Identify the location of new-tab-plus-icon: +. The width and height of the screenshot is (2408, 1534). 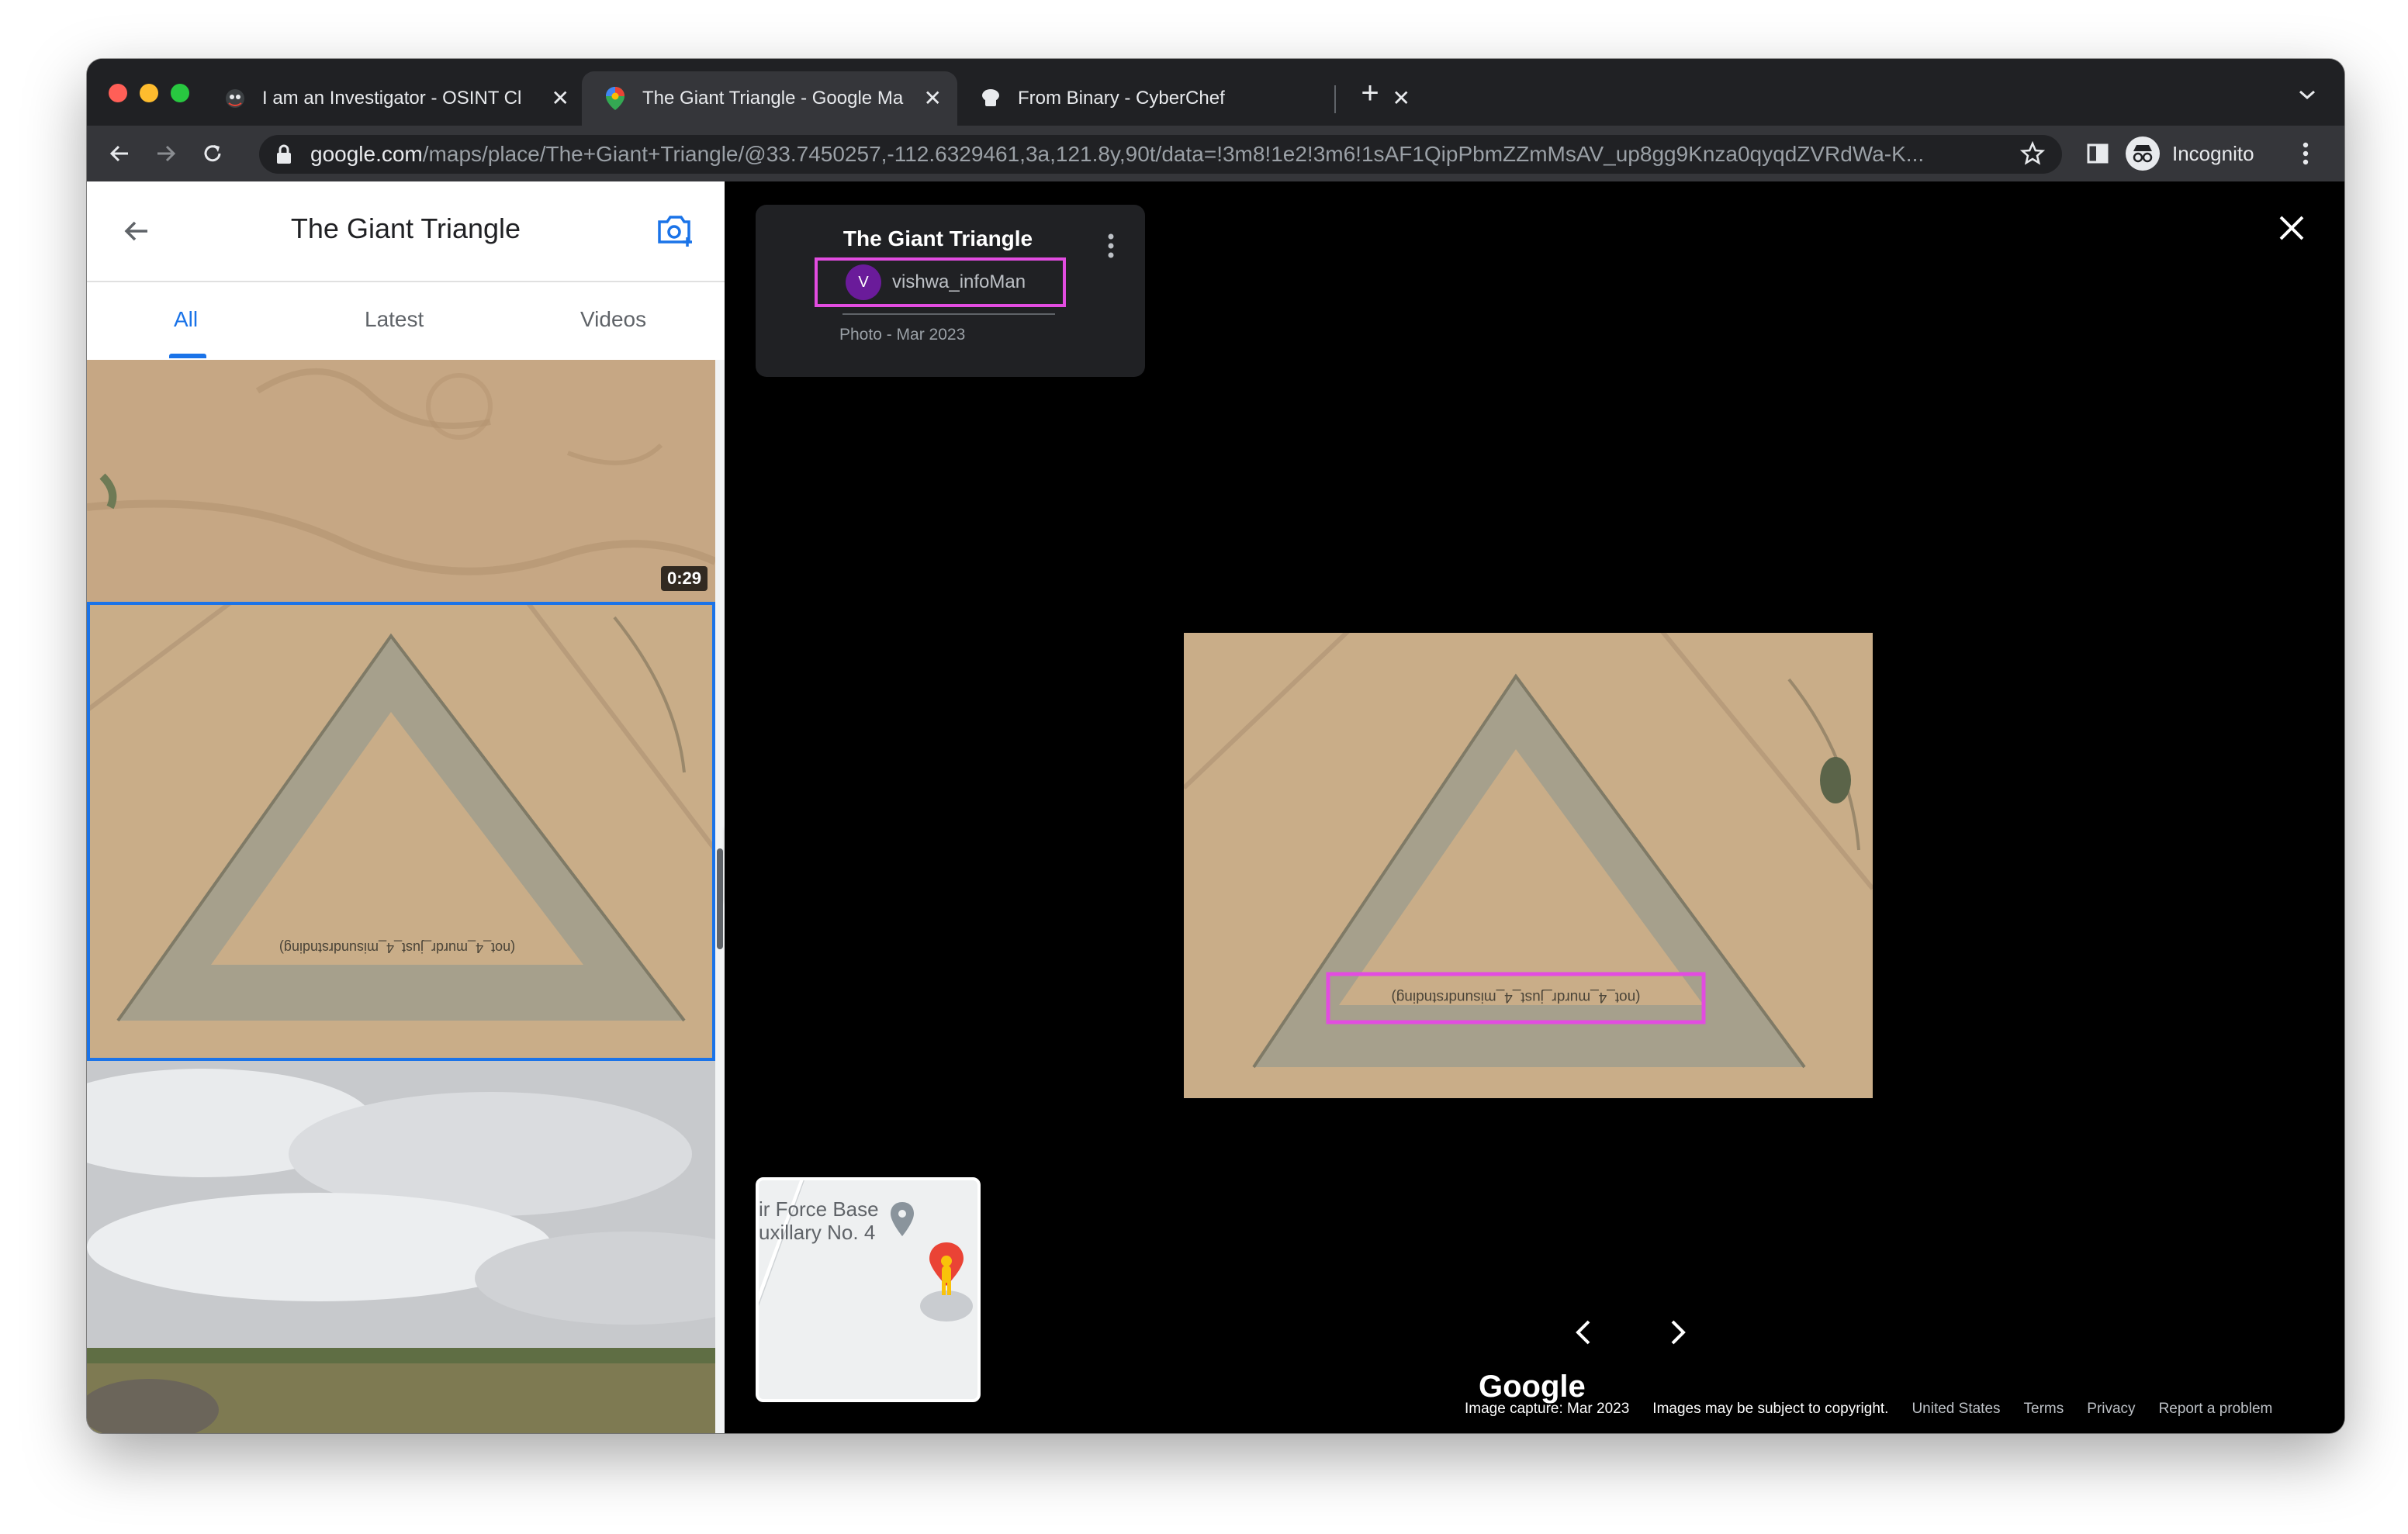
(1370, 93).